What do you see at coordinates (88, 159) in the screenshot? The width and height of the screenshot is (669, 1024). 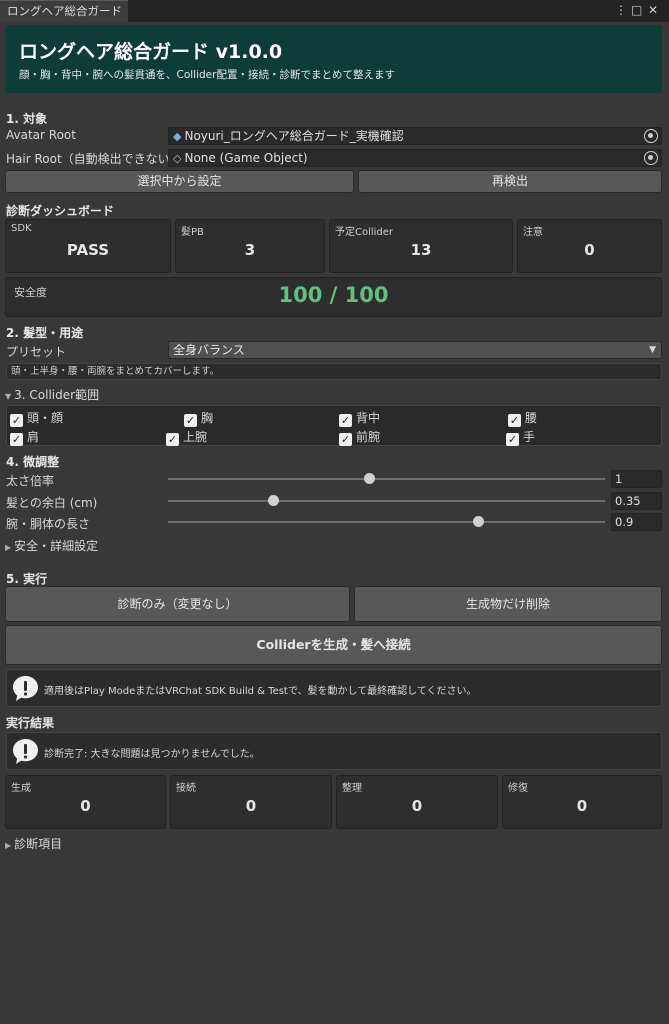 I see `hair-root-label: Hair Root（自動検出できない` at bounding box center [88, 159].